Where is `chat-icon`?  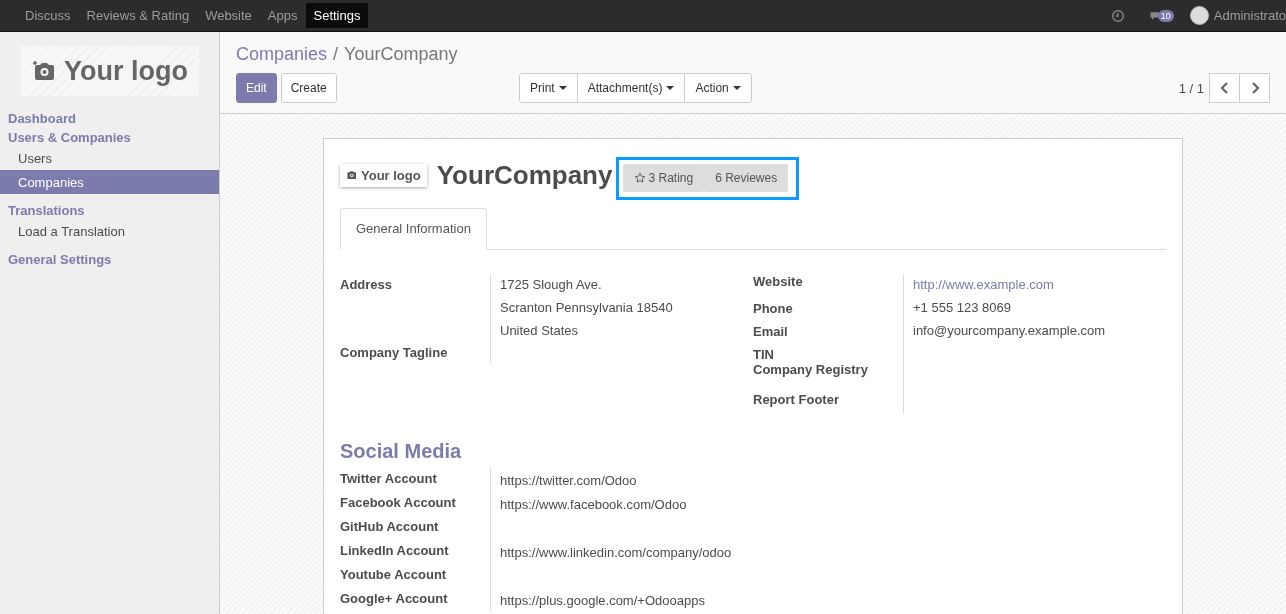 chat-icon is located at coordinates (1154, 15).